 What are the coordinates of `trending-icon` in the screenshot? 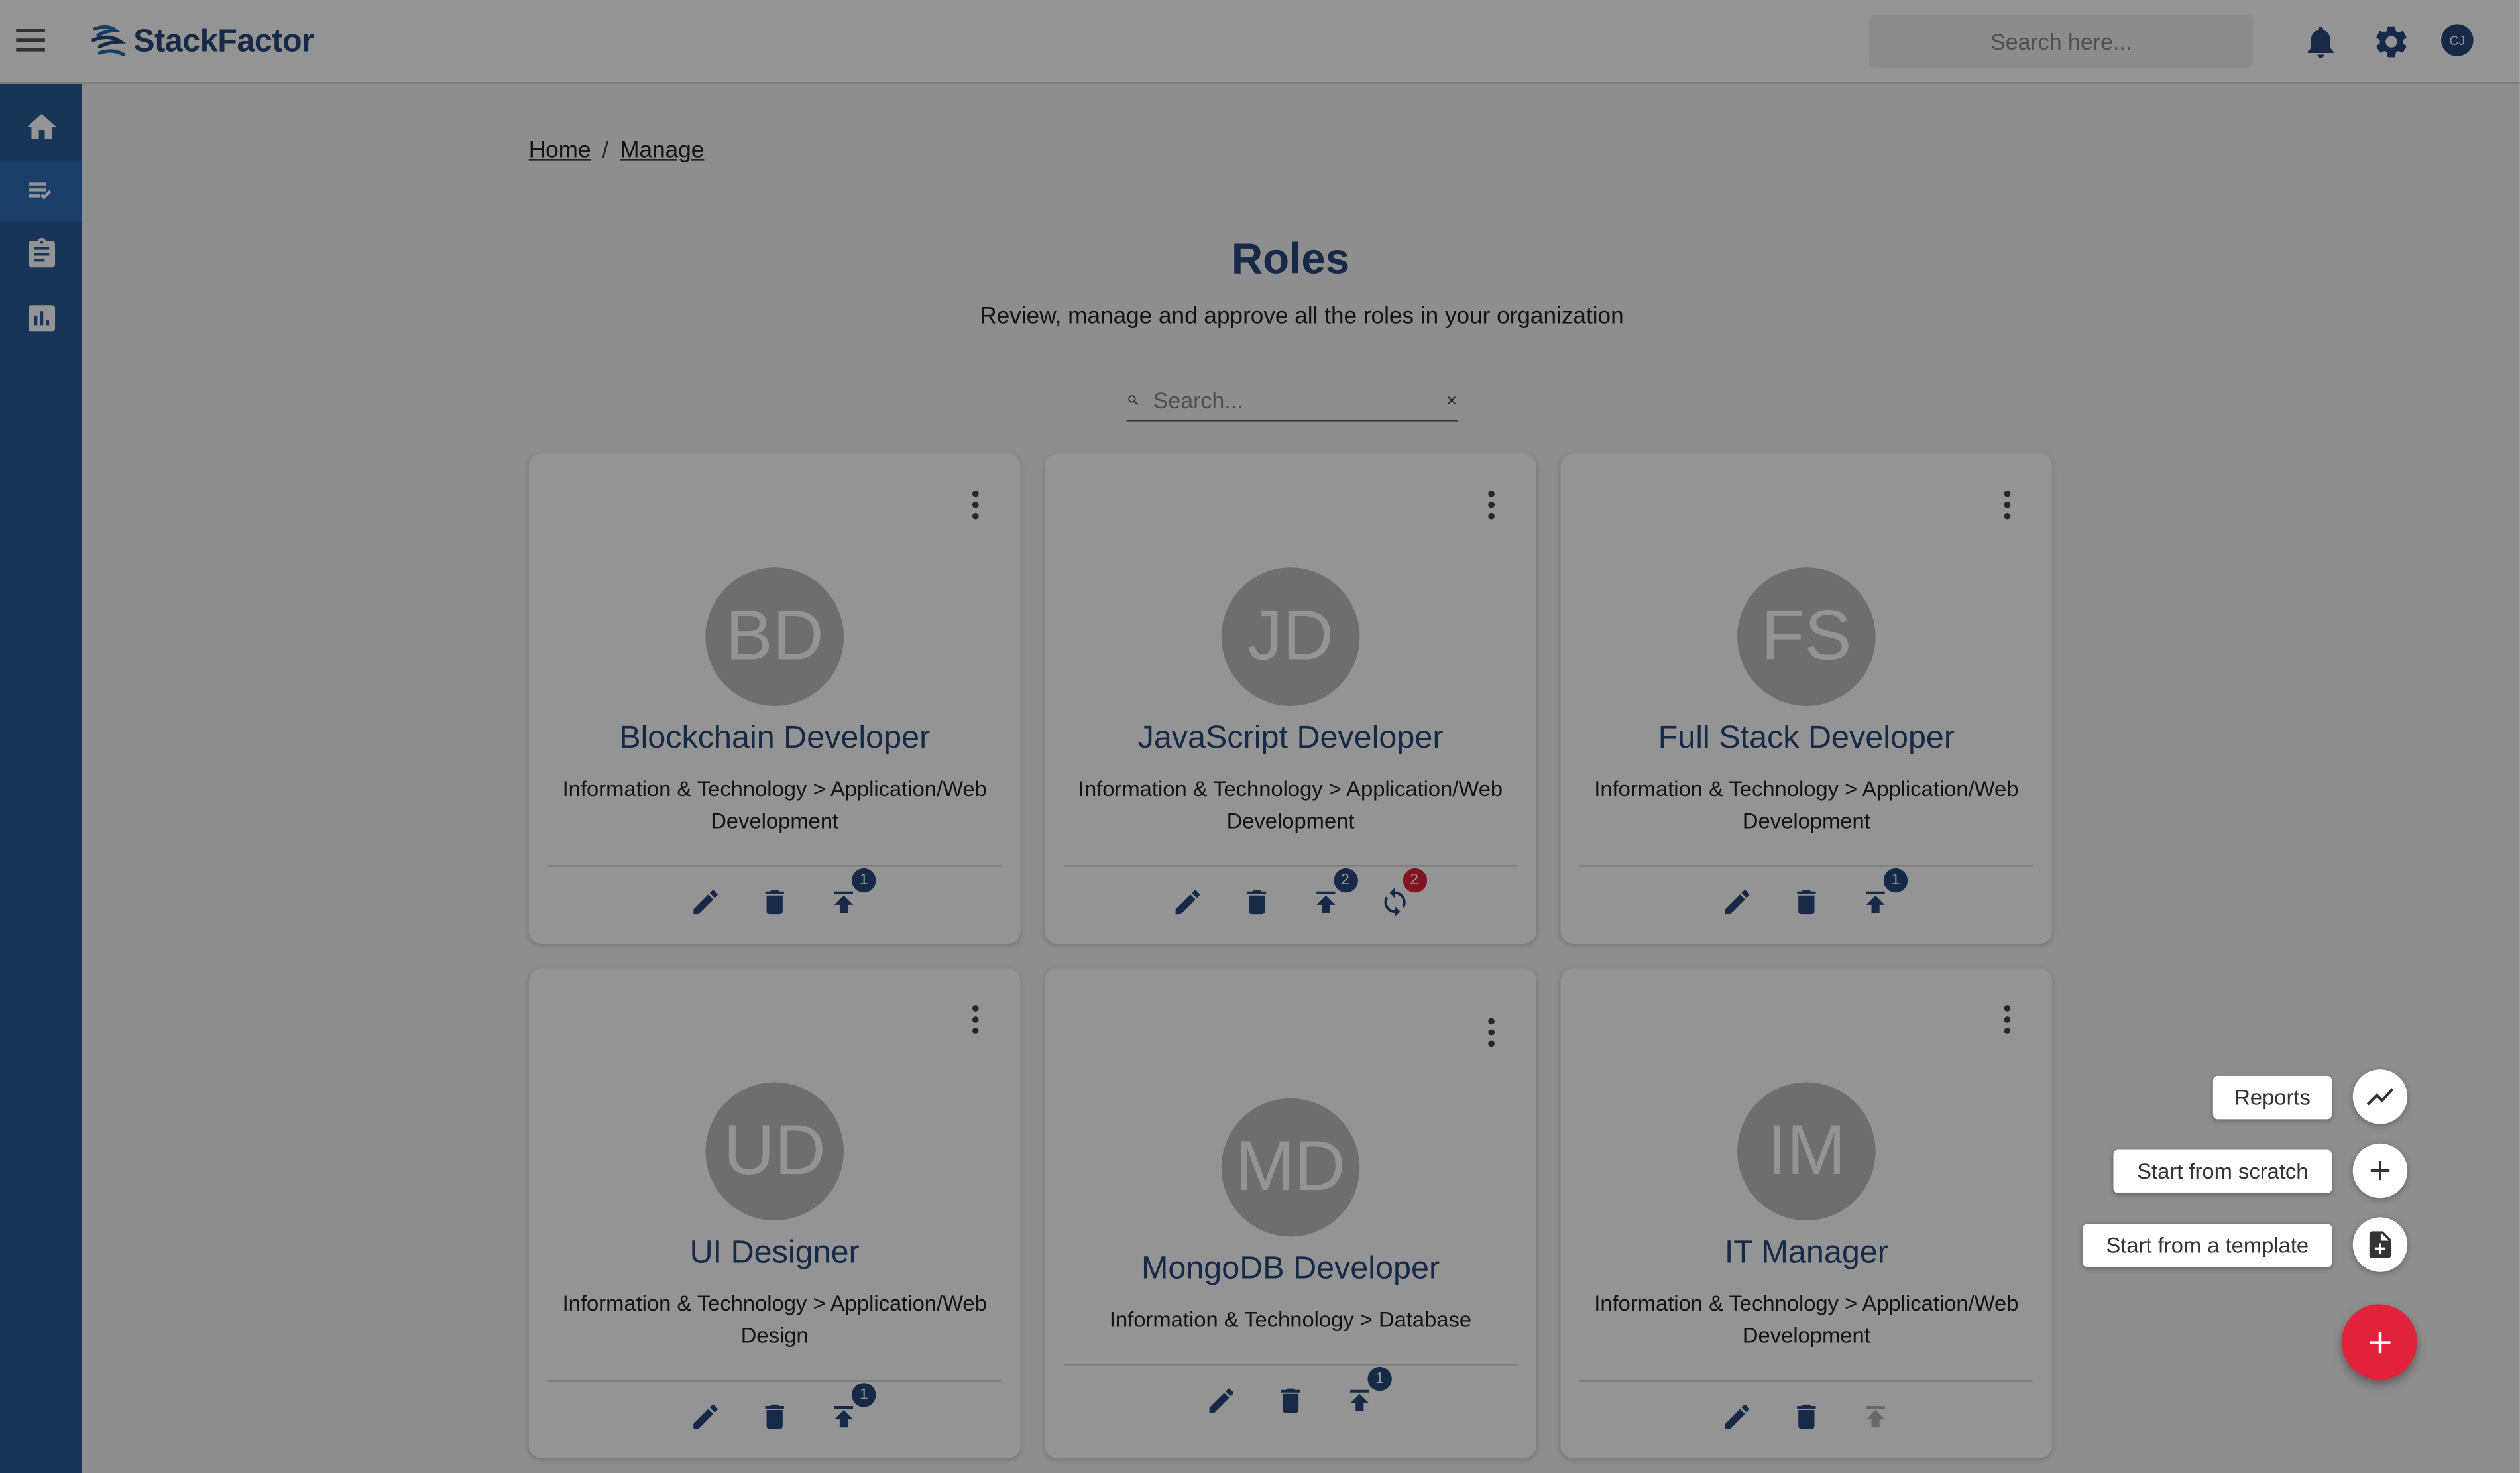 It's located at (2380, 1097).